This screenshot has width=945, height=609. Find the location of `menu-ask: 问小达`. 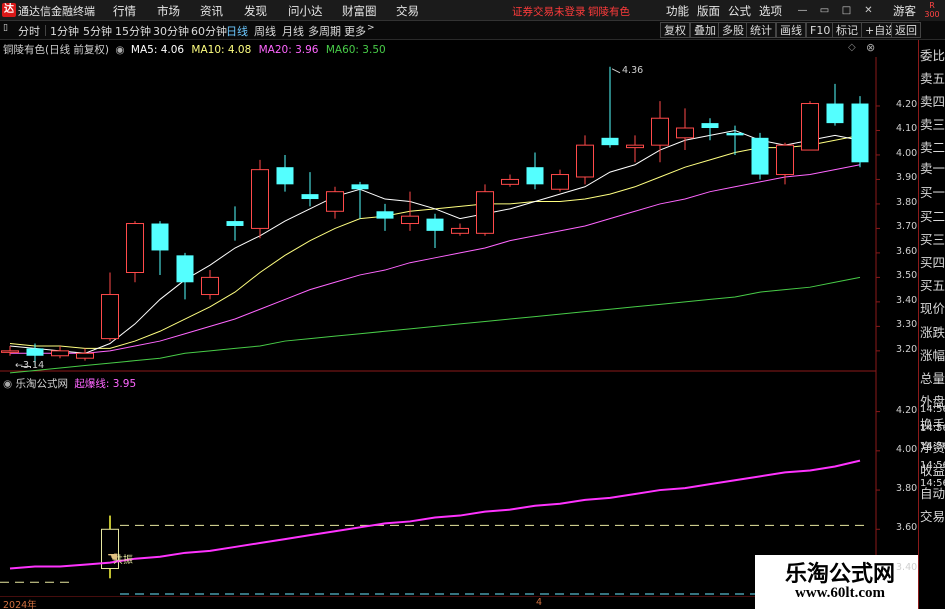

menu-ask: 问小达 is located at coordinates (305, 11).